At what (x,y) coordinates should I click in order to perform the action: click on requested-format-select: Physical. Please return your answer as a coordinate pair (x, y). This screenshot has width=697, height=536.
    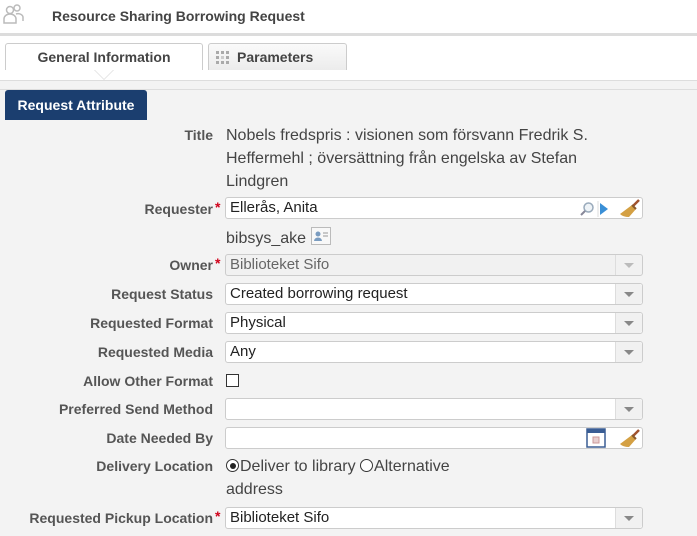
    Looking at the image, I should click on (434, 323).